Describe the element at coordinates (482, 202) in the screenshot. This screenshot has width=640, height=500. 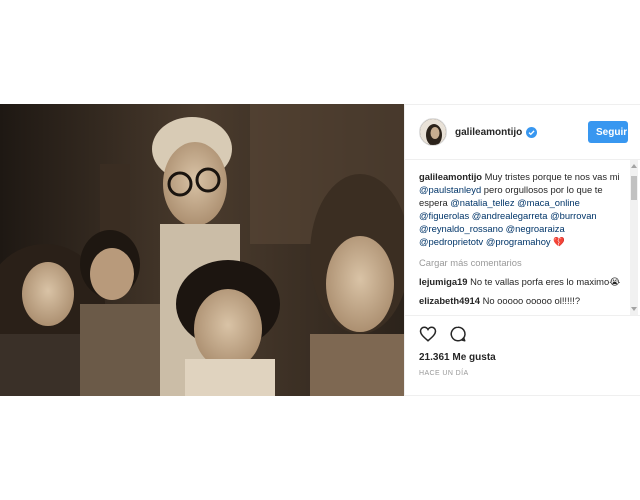
I see `mention-link: @natalia_tellez` at that location.